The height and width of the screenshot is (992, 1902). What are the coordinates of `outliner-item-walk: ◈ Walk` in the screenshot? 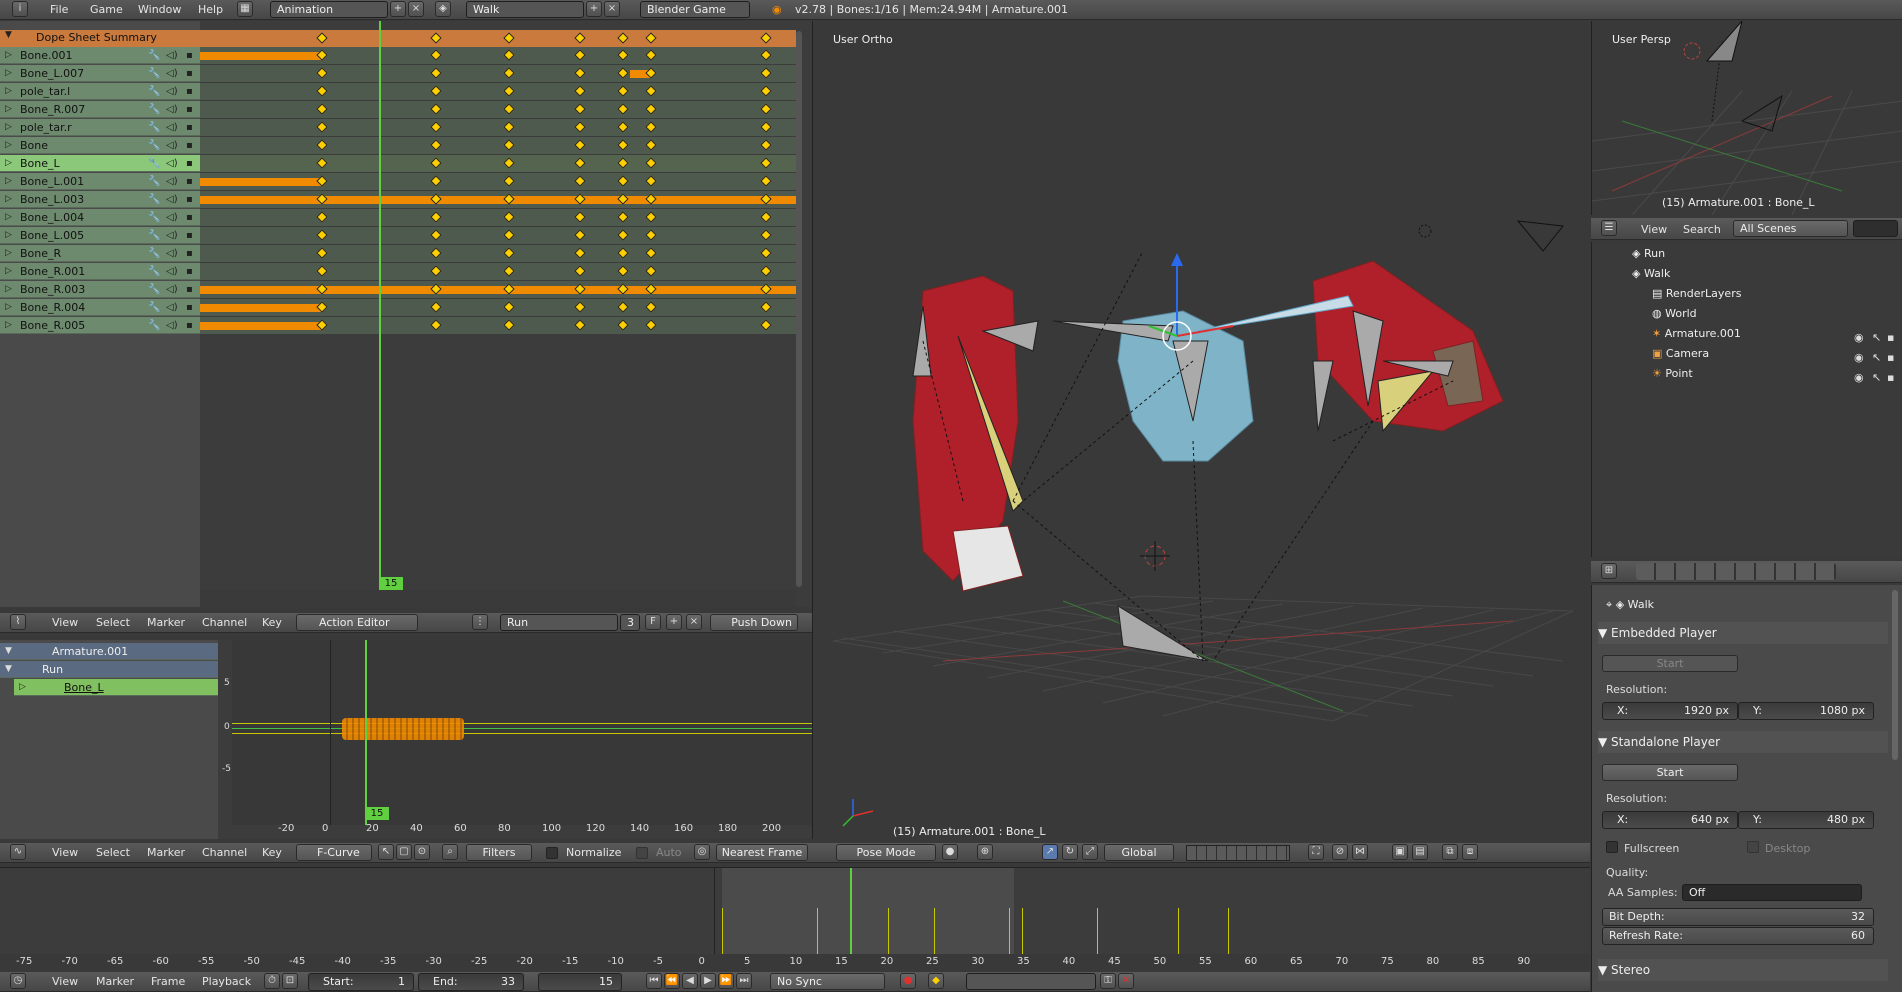 It's located at (1651, 273).